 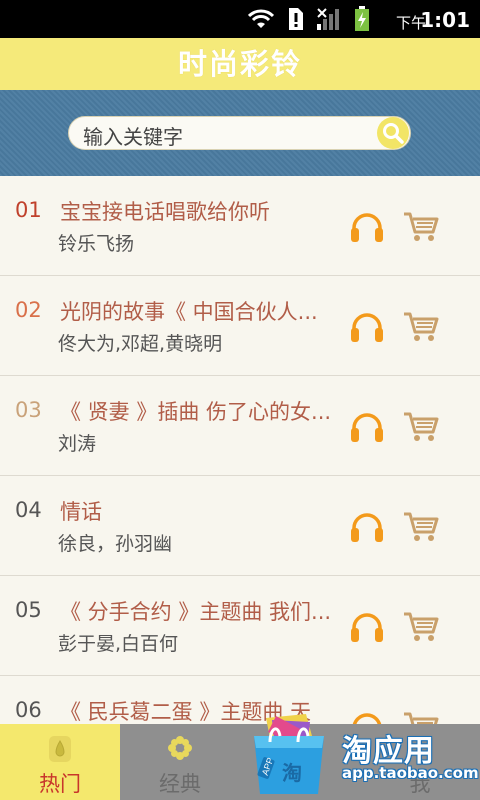 I want to click on song-rank: 05, so click(x=28, y=610).